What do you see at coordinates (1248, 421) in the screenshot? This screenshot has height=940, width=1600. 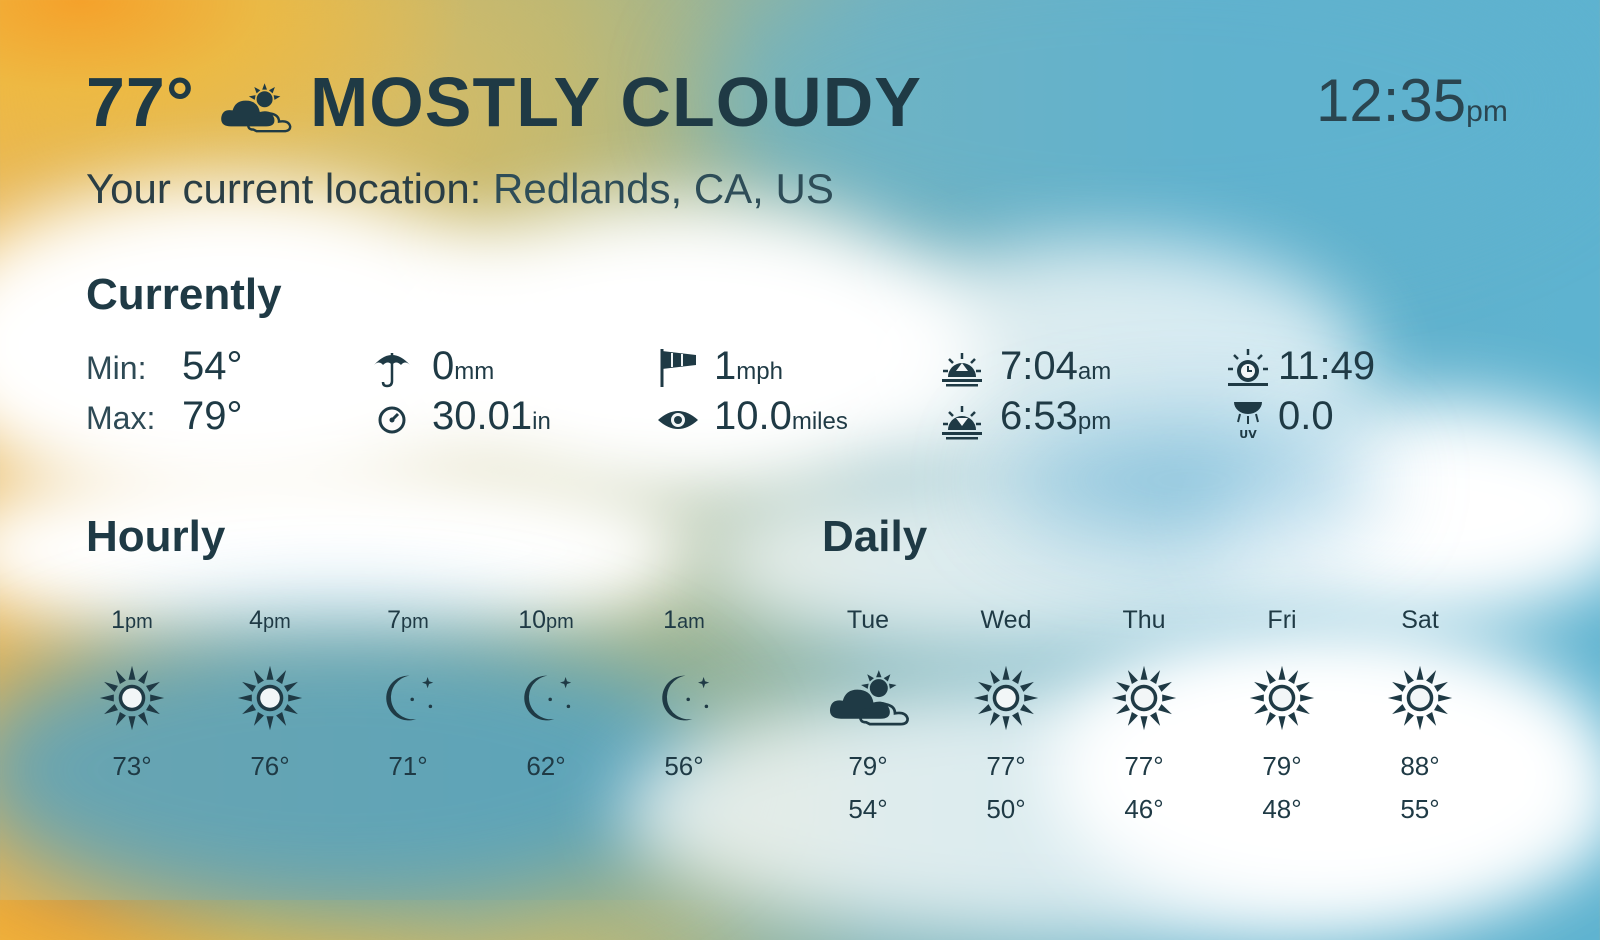 I see `uv-index-icon: UV` at bounding box center [1248, 421].